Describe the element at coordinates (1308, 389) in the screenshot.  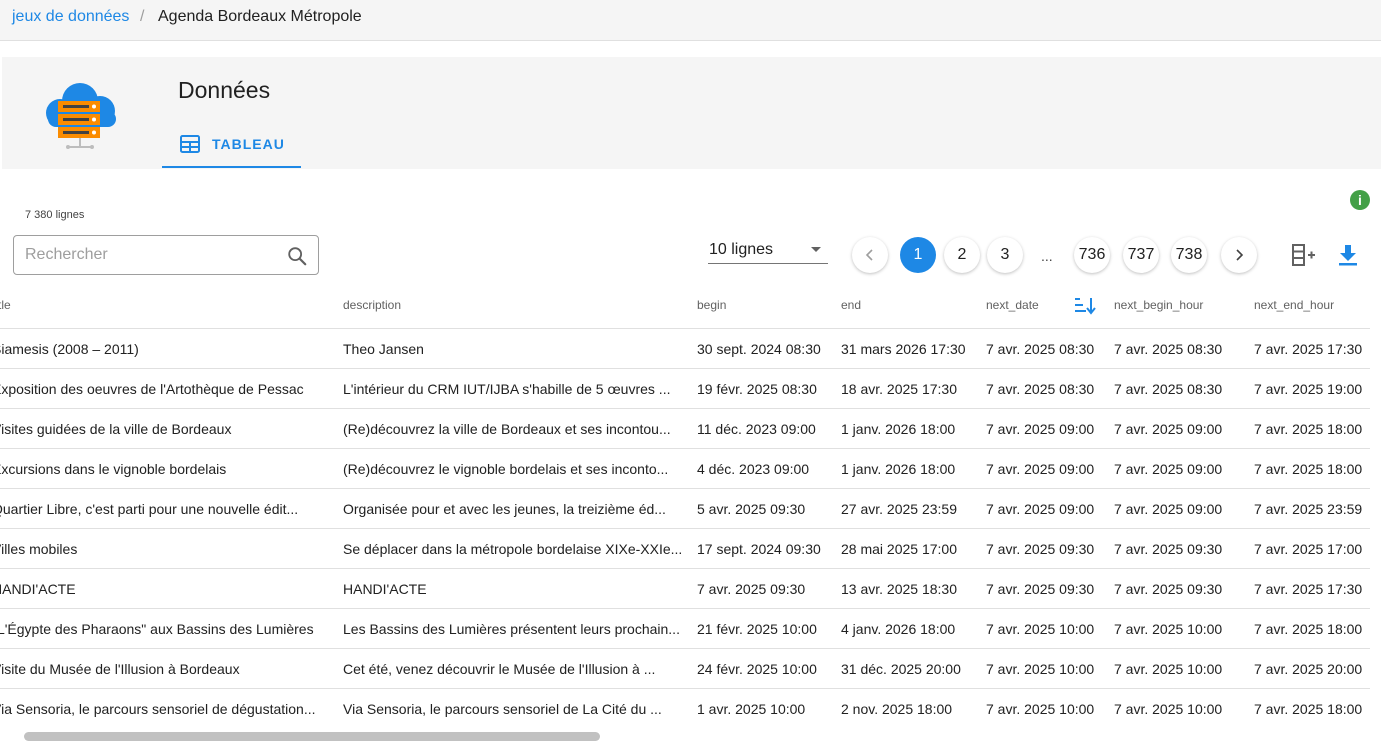
I see `table-cell-next-end-hour: 7 avr. 2025 19:00` at that location.